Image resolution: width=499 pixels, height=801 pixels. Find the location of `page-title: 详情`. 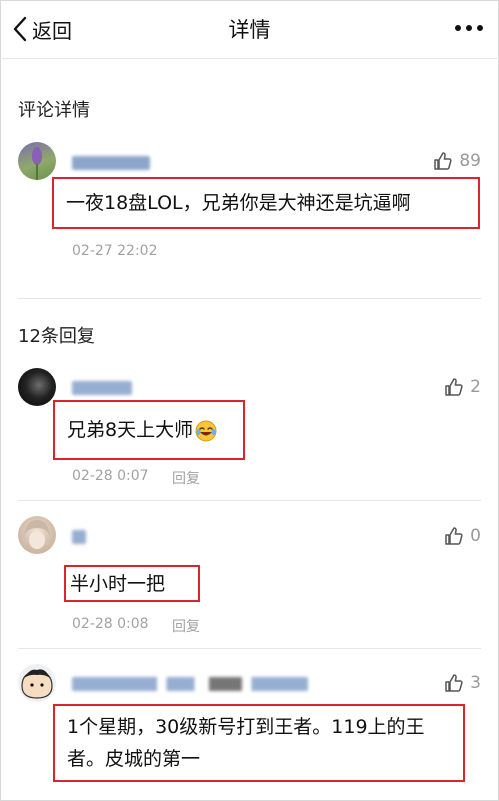

page-title: 详情 is located at coordinates (249, 30).